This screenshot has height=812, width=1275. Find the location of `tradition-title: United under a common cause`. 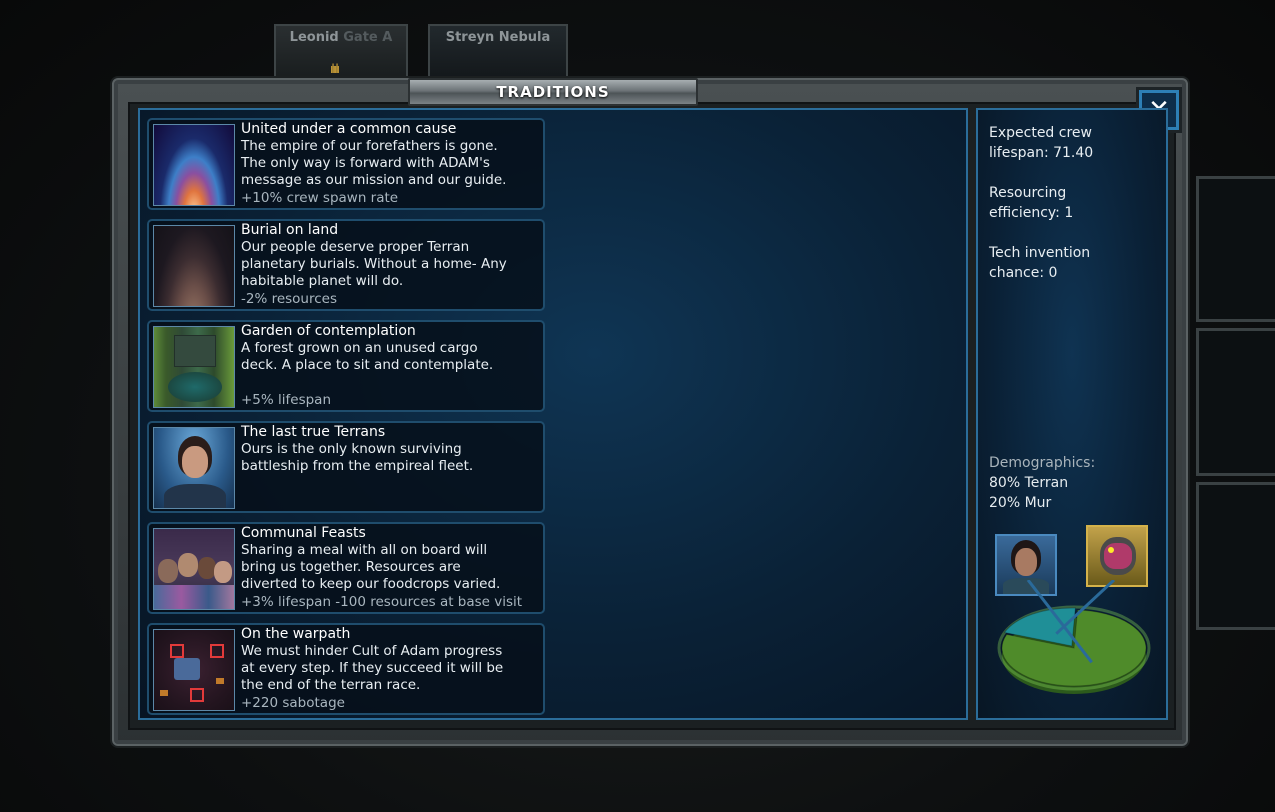

tradition-title: United under a common cause is located at coordinates (349, 129).